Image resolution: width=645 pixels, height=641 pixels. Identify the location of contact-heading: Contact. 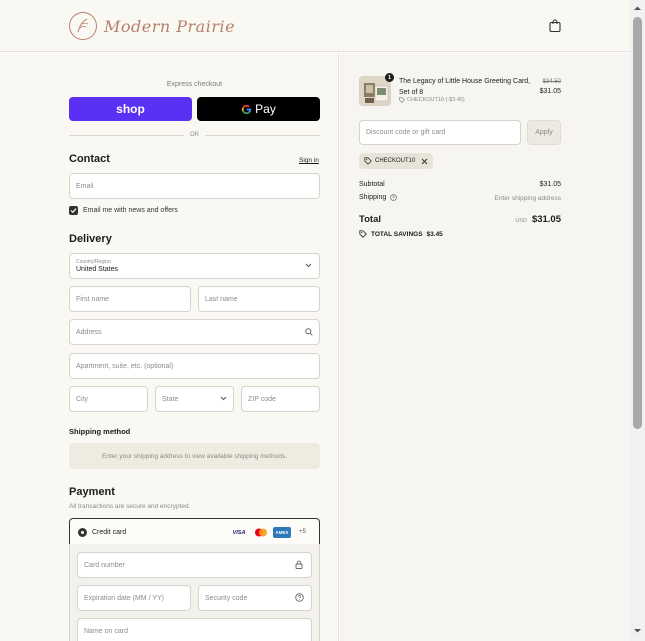
(89, 159).